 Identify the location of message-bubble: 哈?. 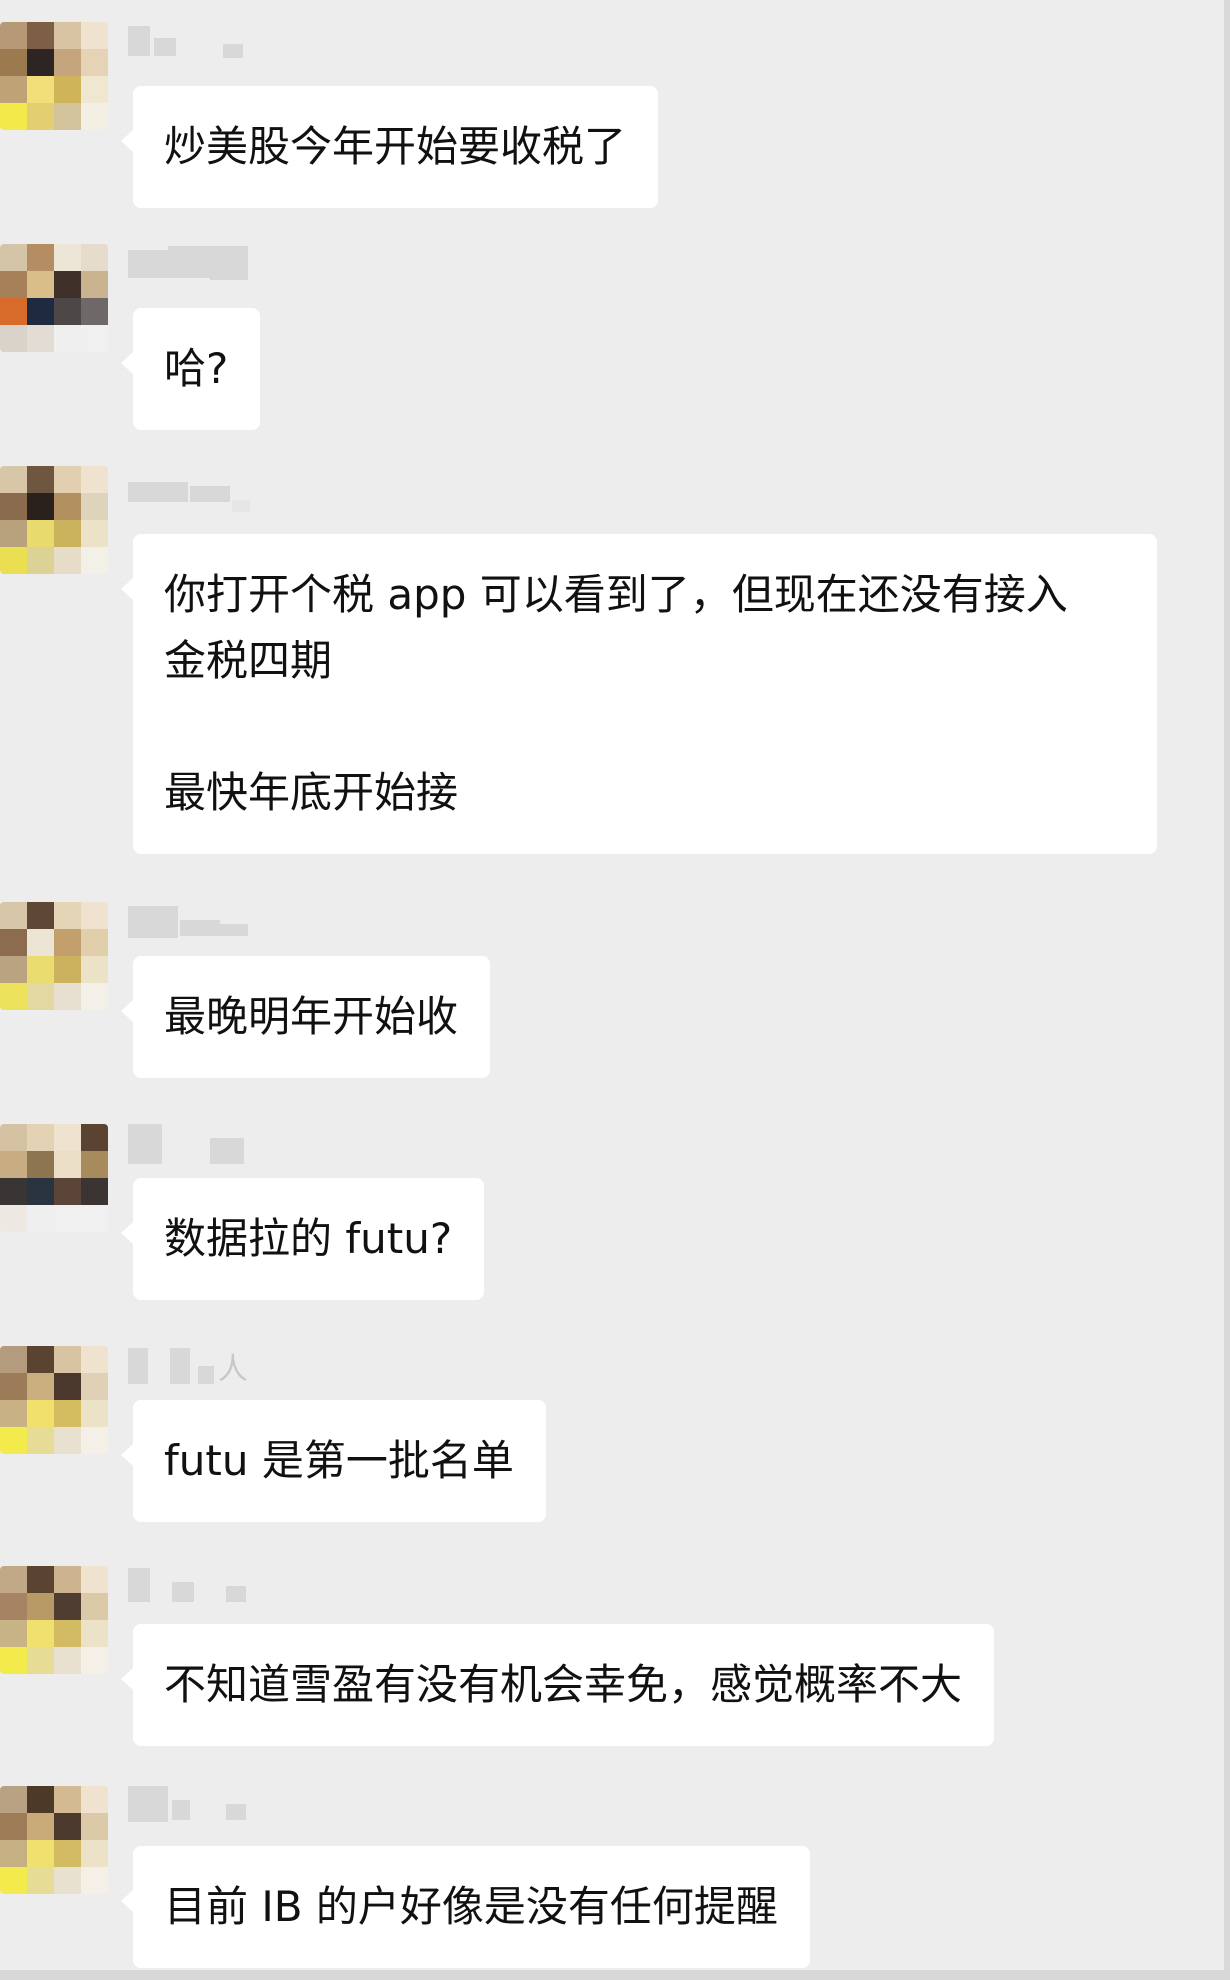
(190, 369).